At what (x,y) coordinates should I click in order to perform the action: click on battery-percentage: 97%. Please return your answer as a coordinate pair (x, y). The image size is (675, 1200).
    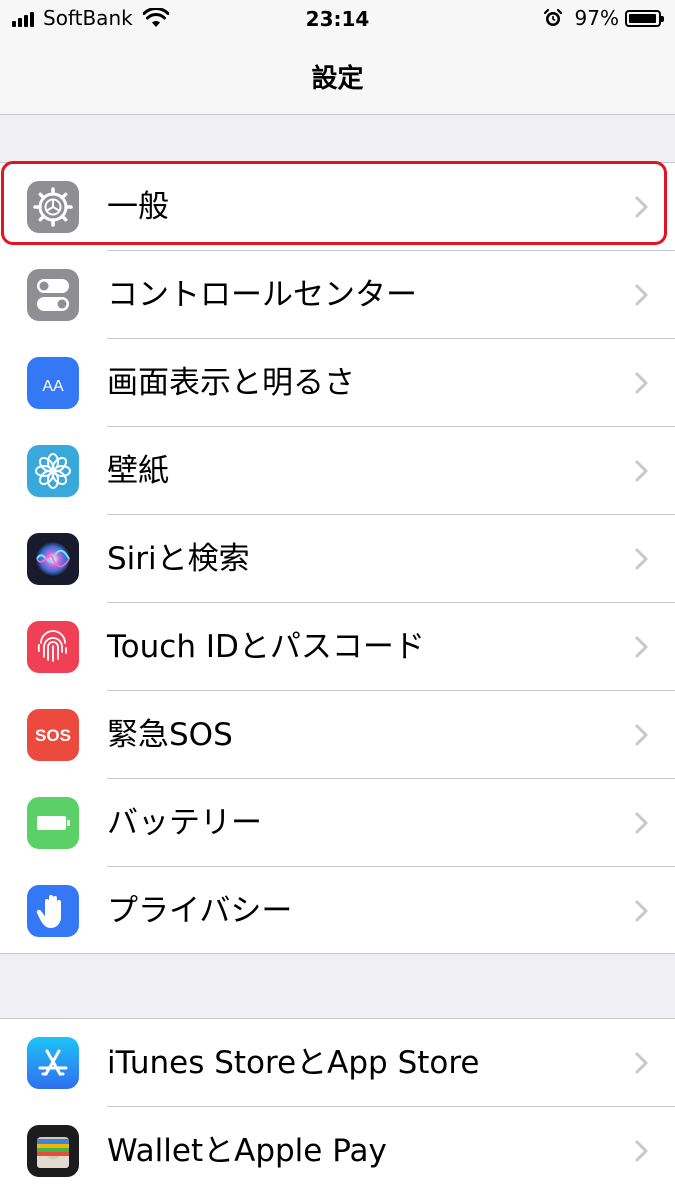
    Looking at the image, I should click on (596, 18).